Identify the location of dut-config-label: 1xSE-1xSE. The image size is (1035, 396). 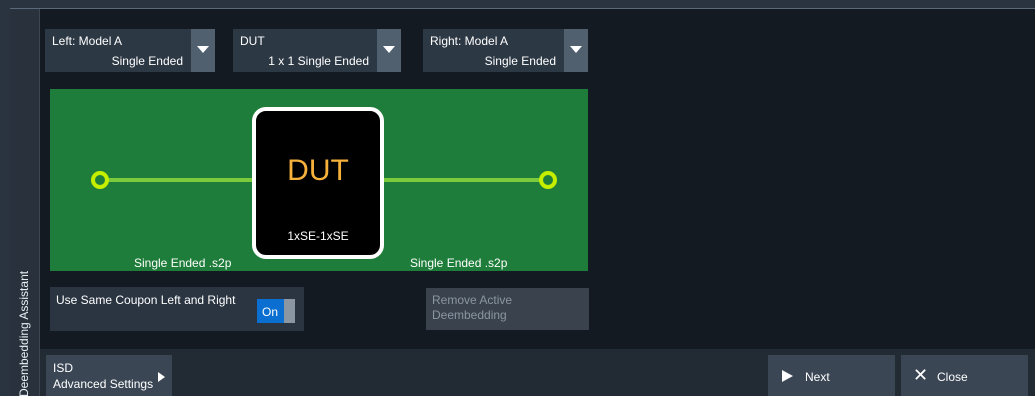
(318, 236).